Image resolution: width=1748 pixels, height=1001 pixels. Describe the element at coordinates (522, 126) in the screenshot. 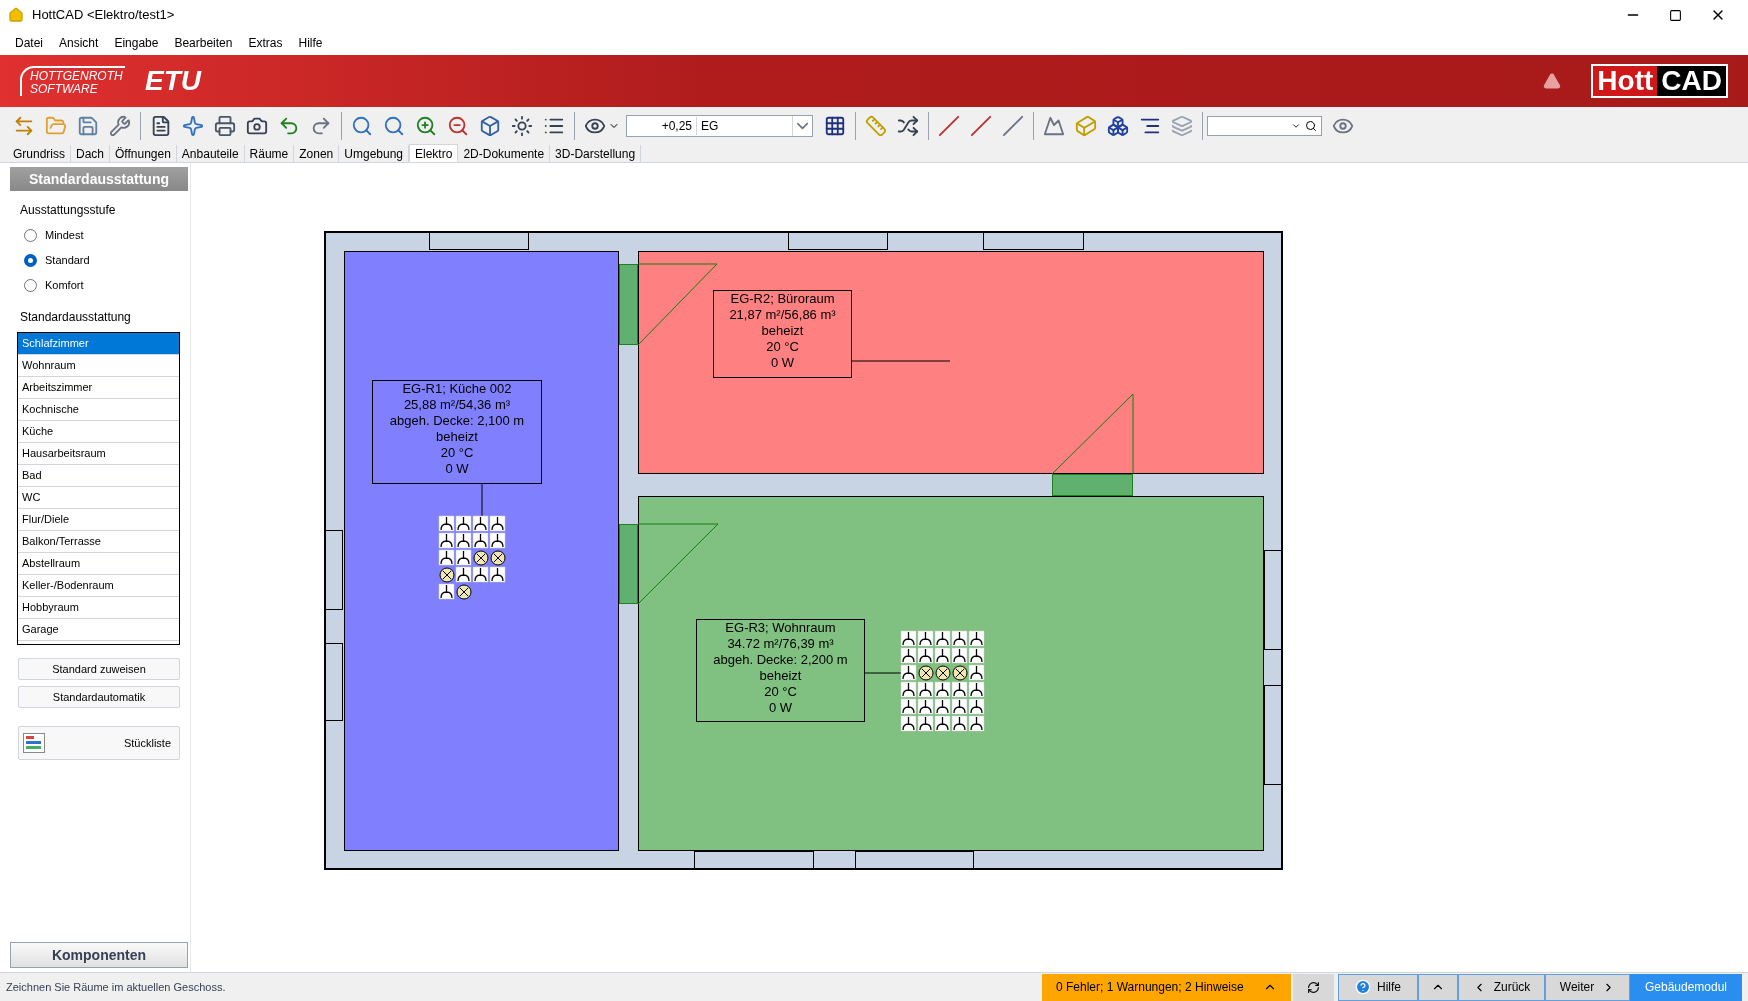

I see `sun-icon` at that location.